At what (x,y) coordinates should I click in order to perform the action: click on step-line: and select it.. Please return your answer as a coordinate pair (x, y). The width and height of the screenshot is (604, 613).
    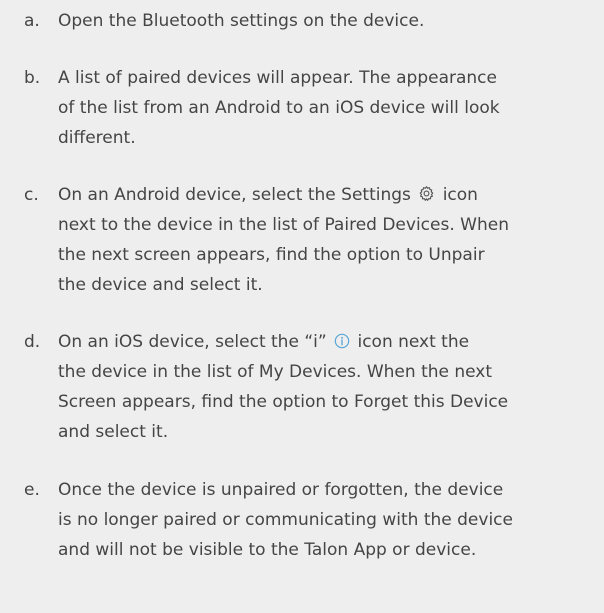
    Looking at the image, I should click on (113, 432).